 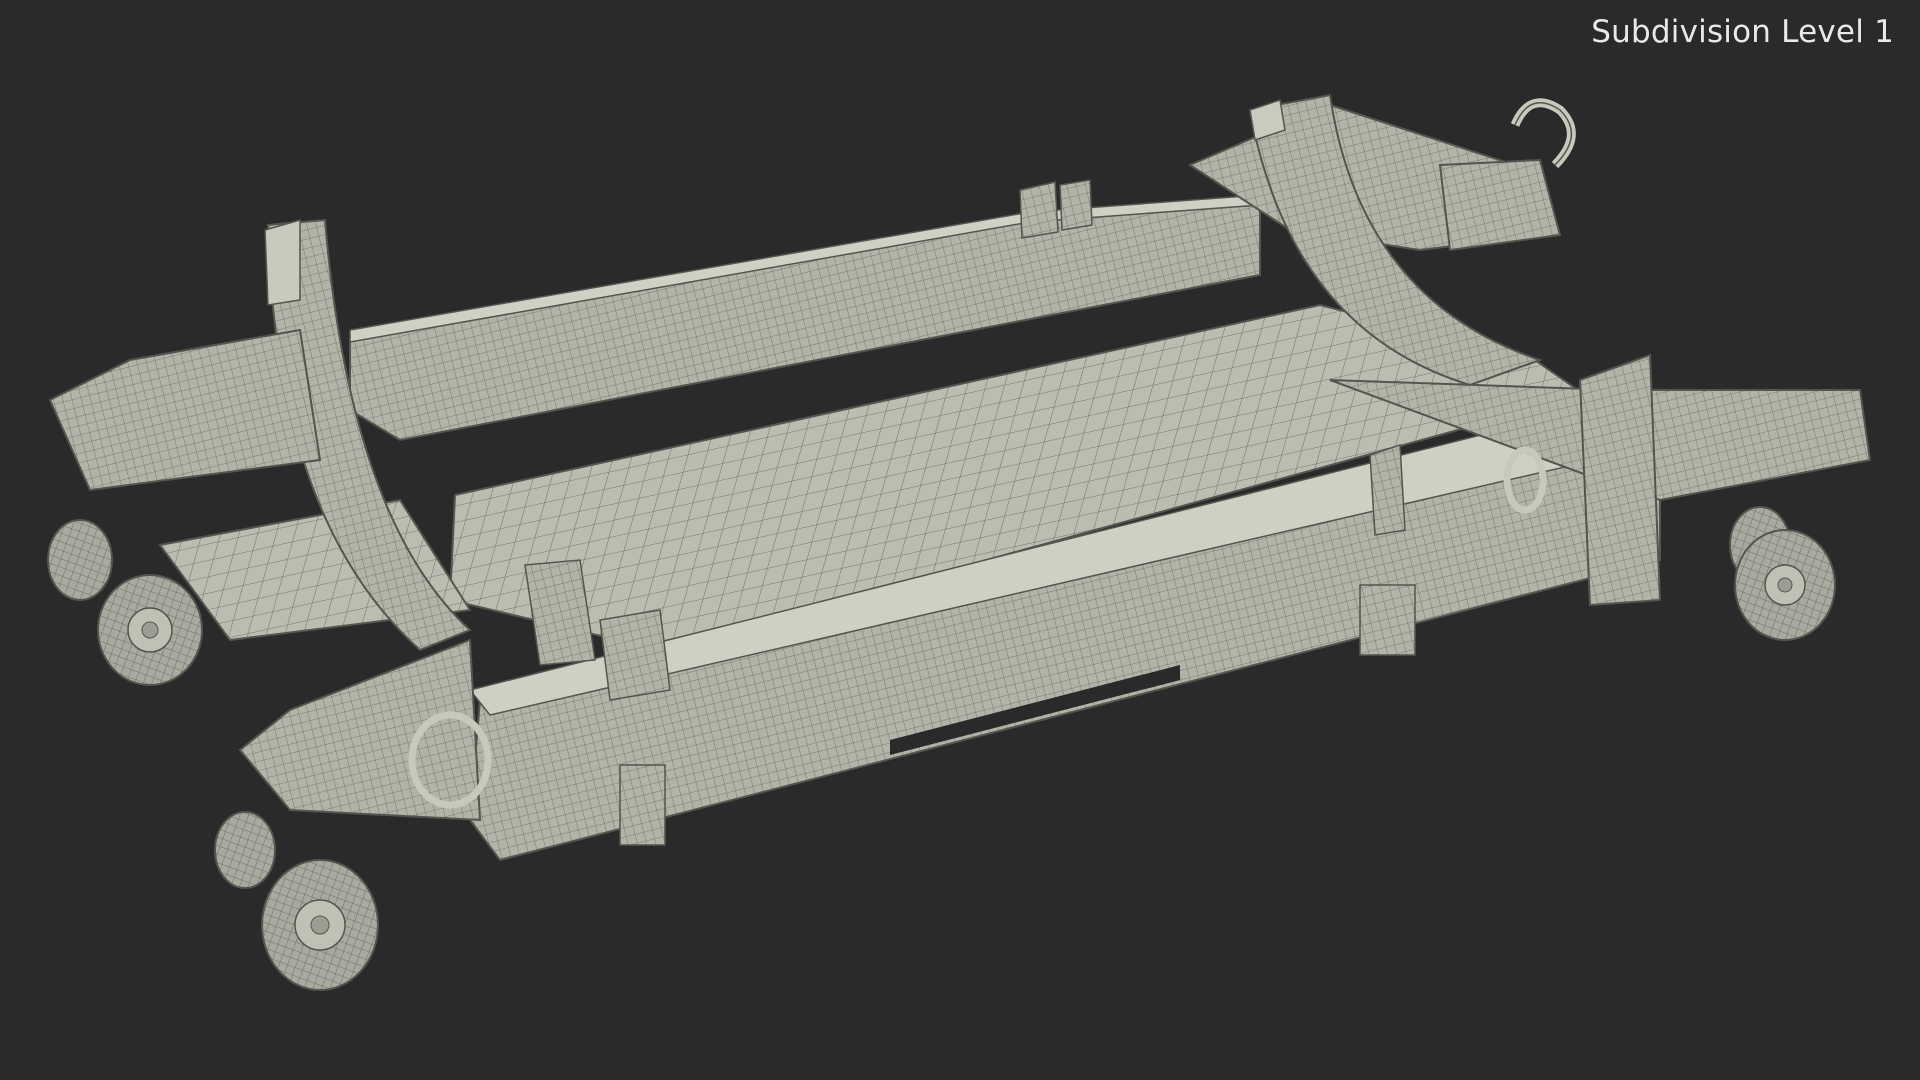 What do you see at coordinates (1742, 32) in the screenshot?
I see `subdivision-level-label: Subdivision Level 1` at bounding box center [1742, 32].